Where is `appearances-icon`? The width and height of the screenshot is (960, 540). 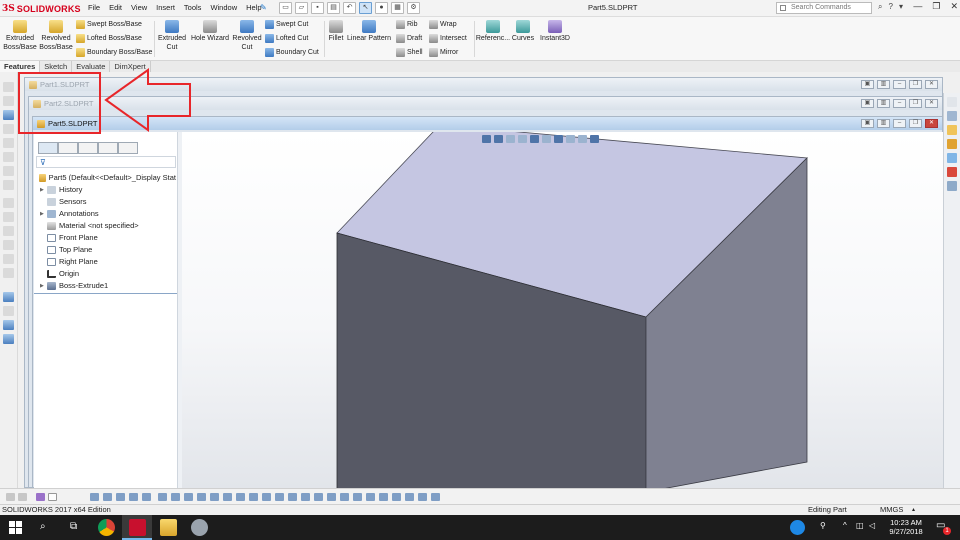 appearances-icon is located at coordinates (952, 158).